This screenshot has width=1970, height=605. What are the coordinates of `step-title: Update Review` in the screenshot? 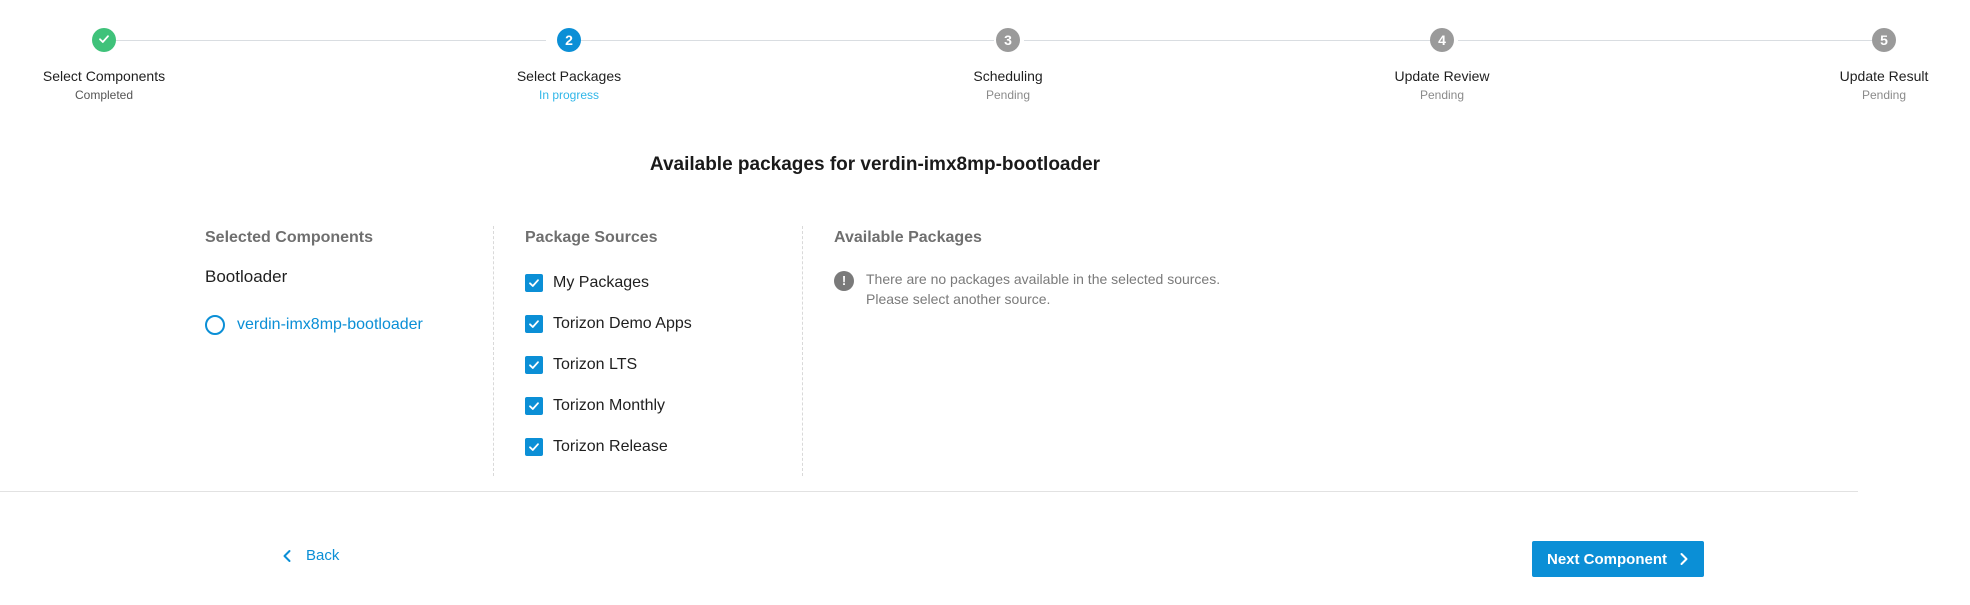 It's located at (1442, 76).